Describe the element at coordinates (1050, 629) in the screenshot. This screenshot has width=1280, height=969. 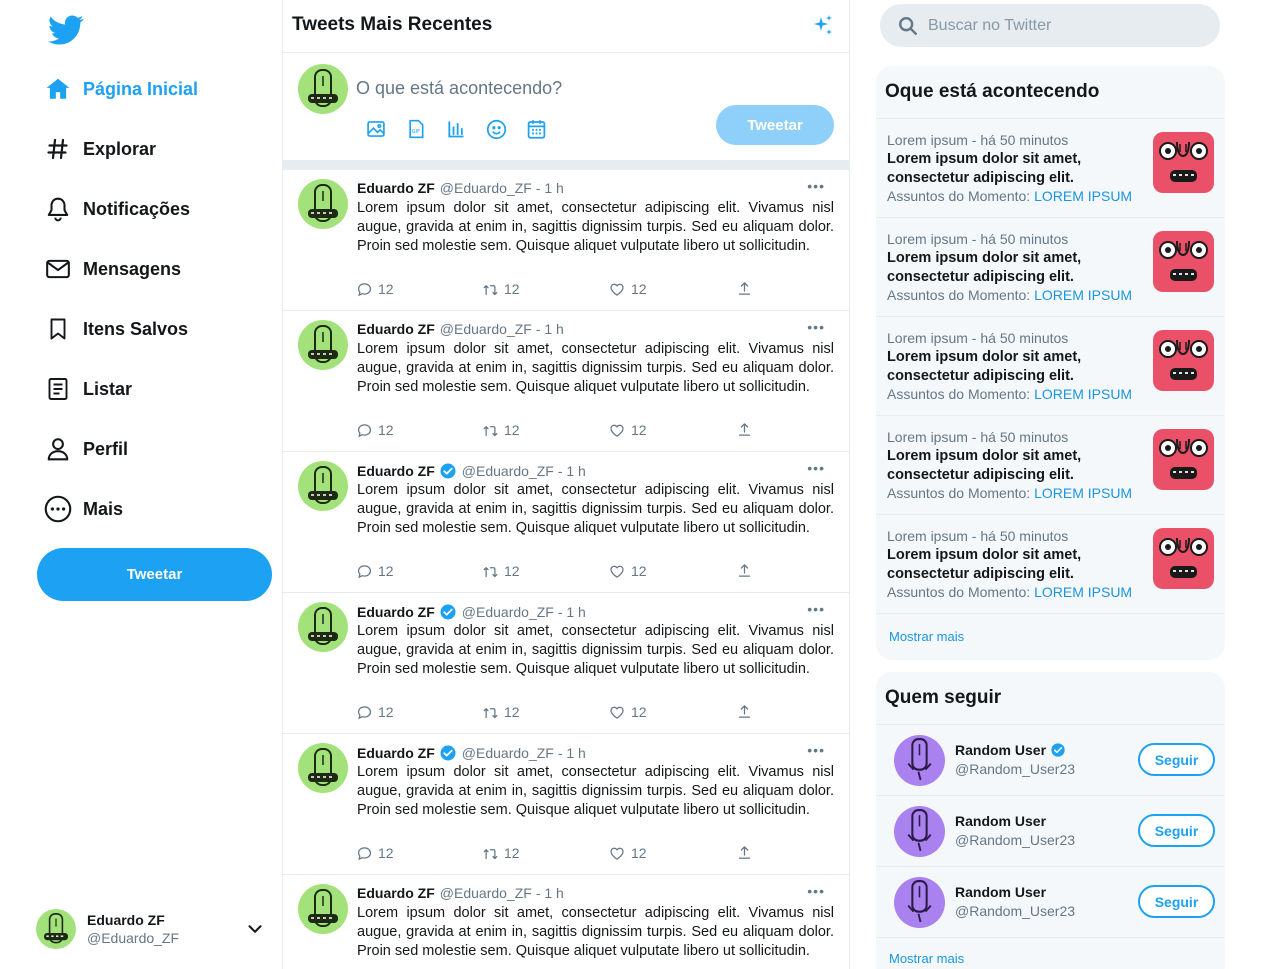
I see `trends-show-more-link: Mostrar mais` at that location.